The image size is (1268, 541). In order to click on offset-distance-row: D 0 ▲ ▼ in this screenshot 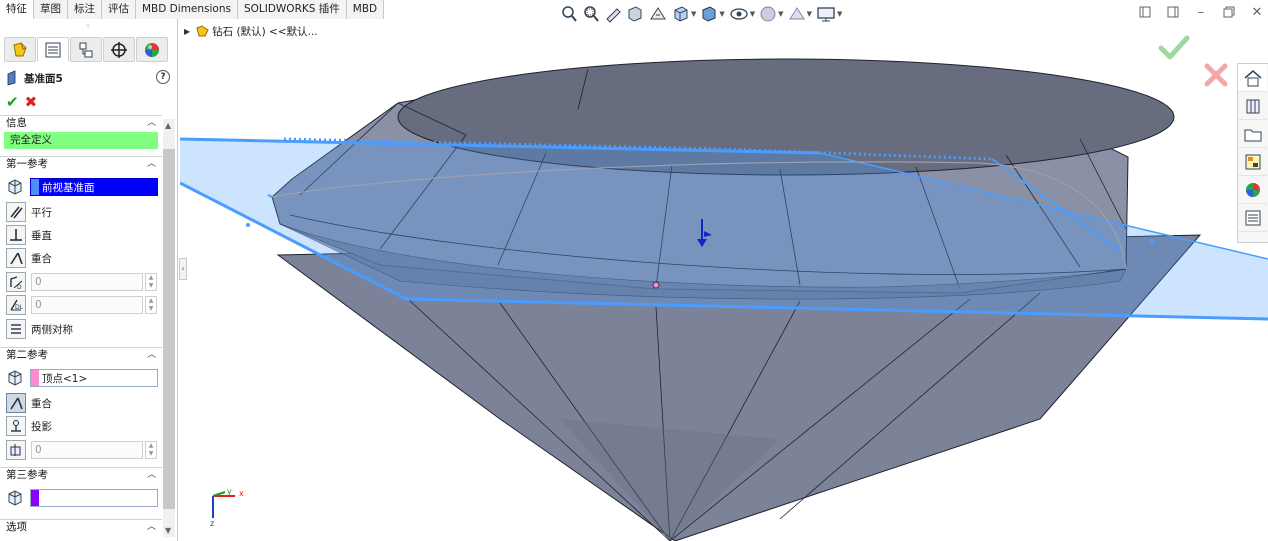, I will do `click(83, 282)`.